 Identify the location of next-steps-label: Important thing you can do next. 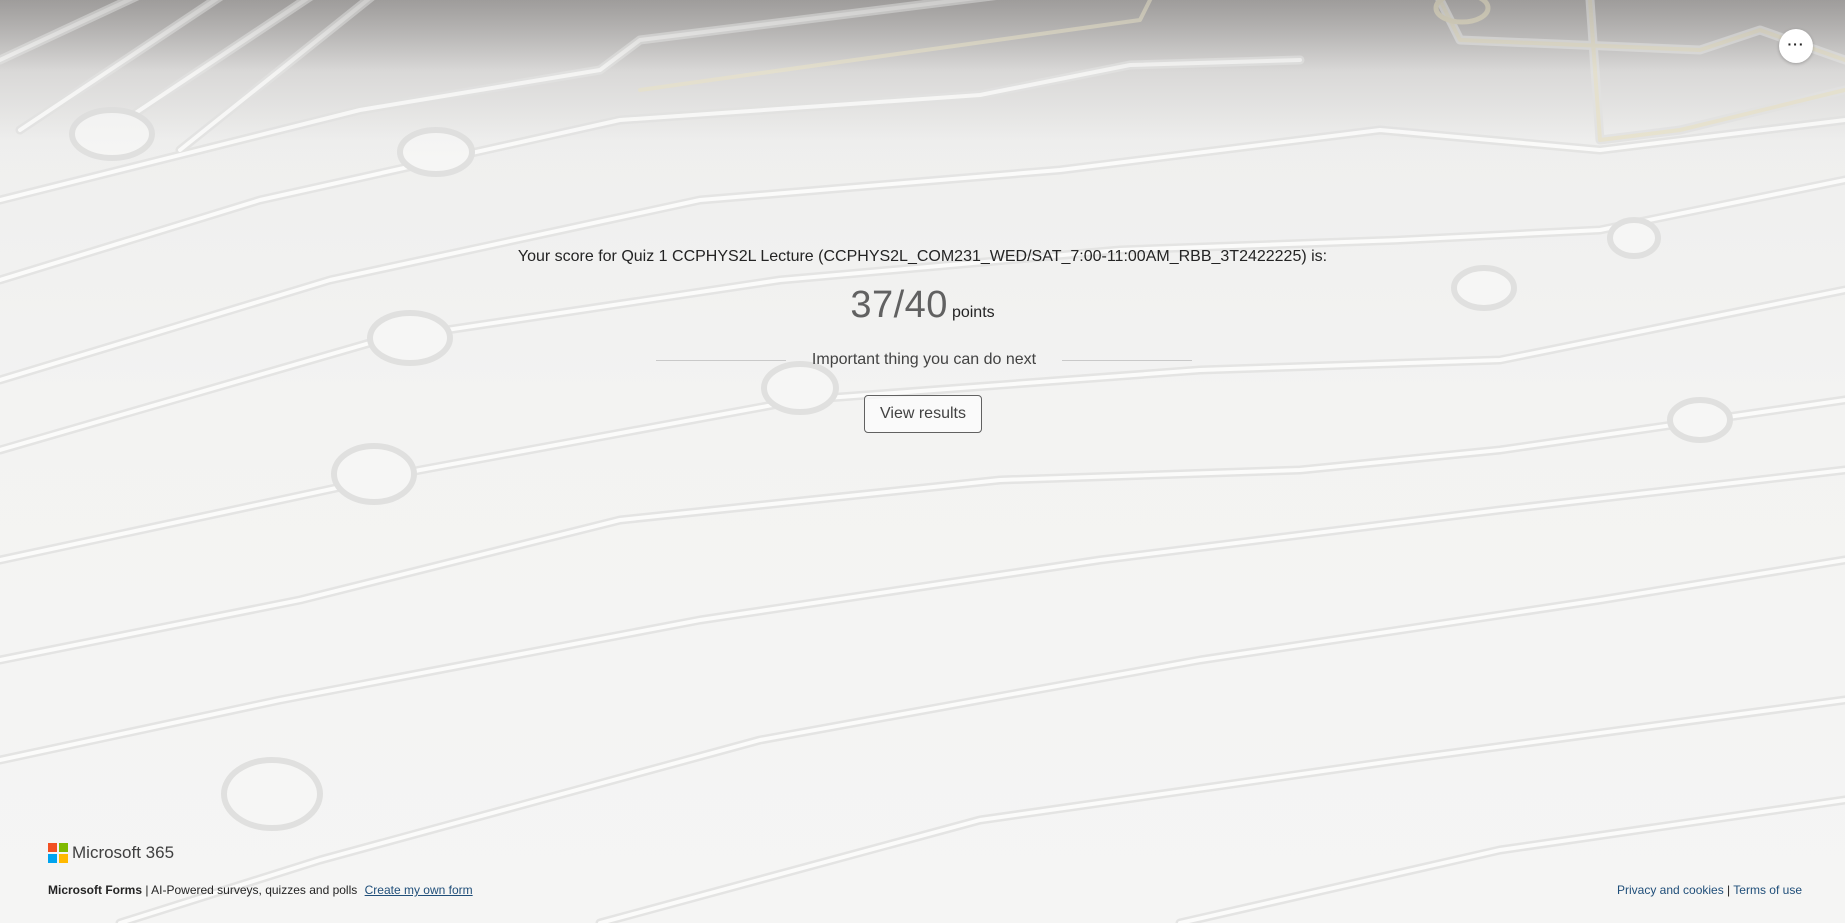
(924, 359).